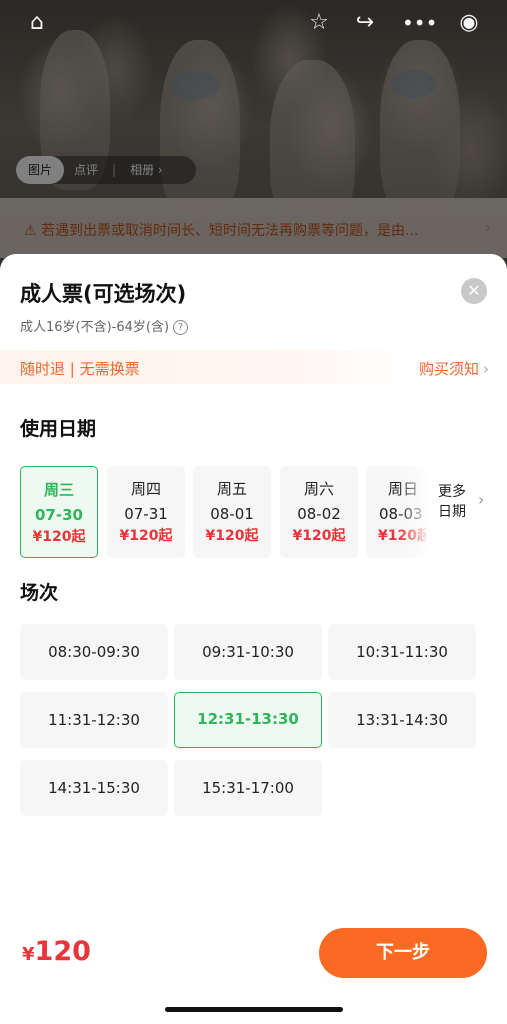 Image resolution: width=507 pixels, height=1024 pixels. I want to click on target-icon: ◉, so click(469, 23).